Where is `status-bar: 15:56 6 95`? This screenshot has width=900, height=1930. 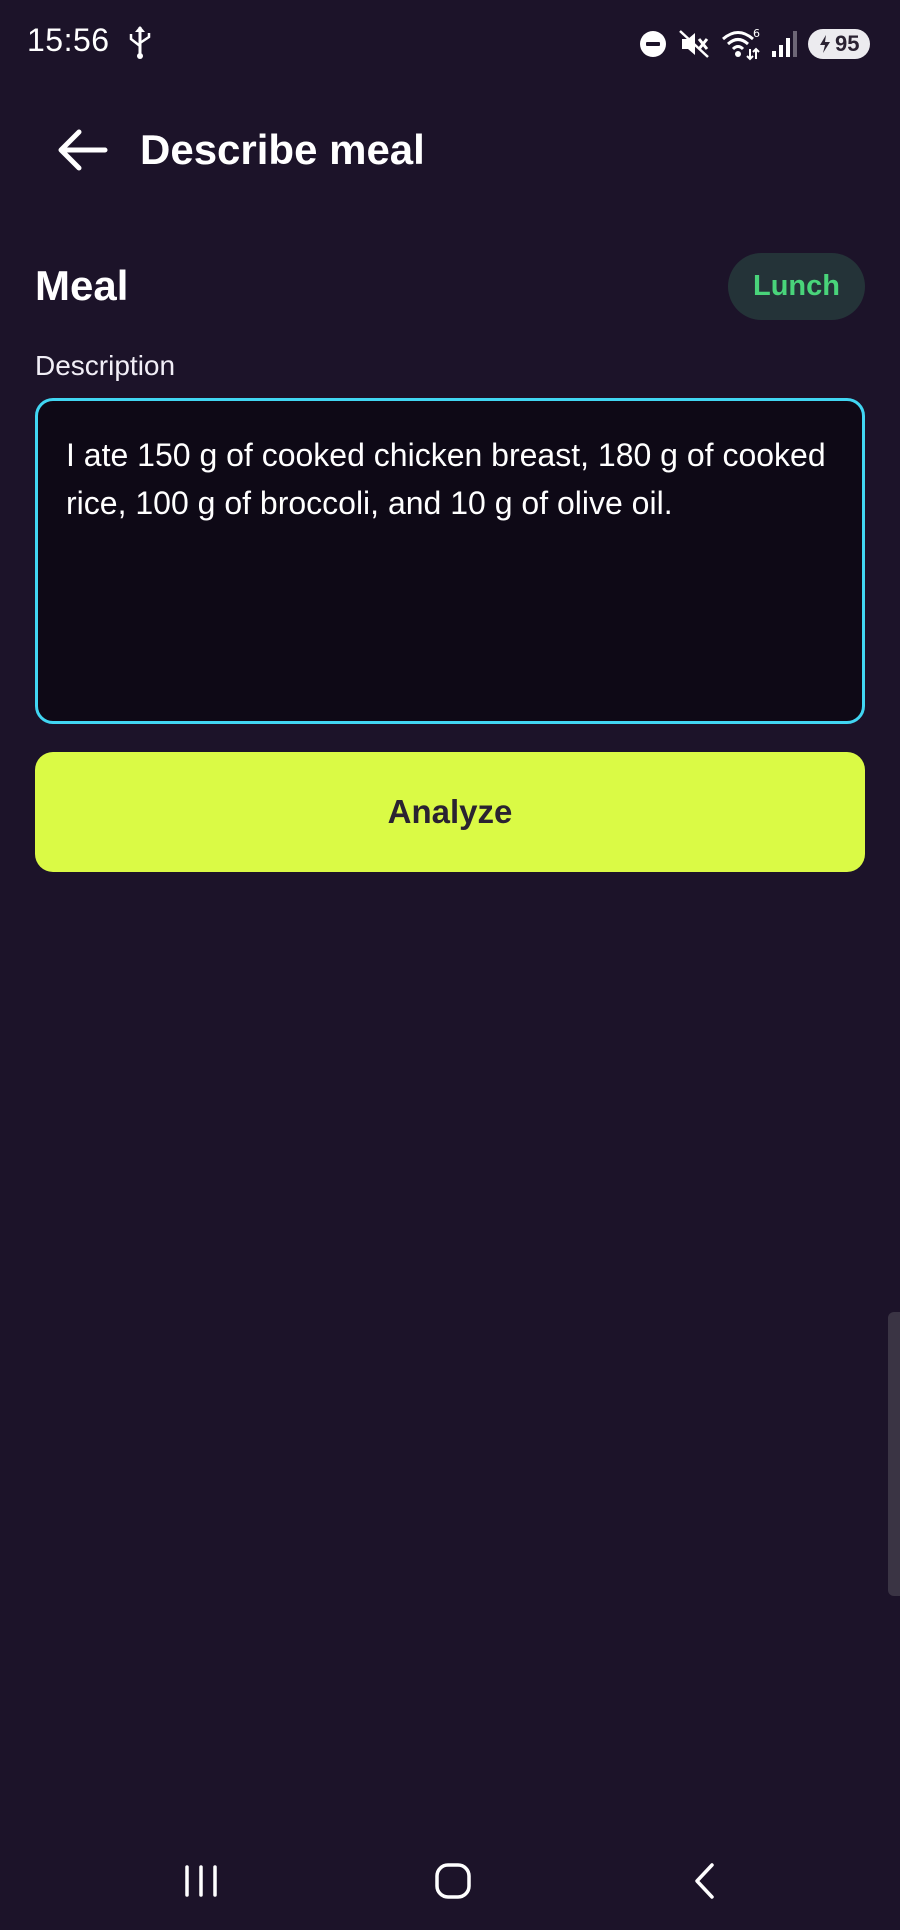
status-bar: 15:56 6 95 is located at coordinates (450, 43).